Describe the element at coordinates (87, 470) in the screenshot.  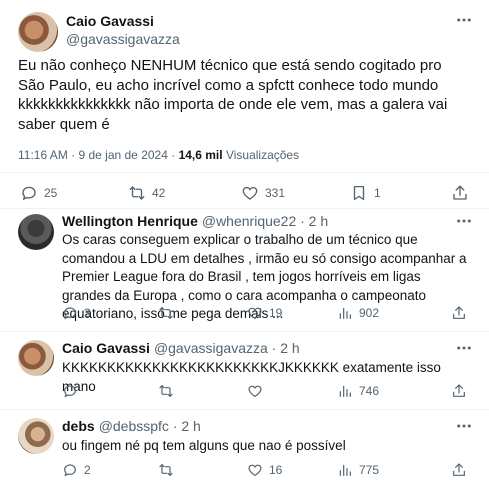
I see `reply-count: 2` at that location.